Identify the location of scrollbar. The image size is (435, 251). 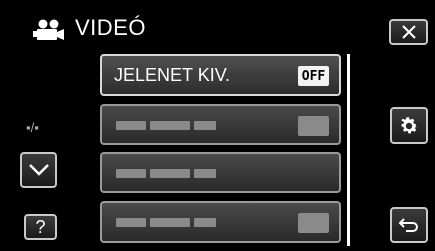
(348, 150).